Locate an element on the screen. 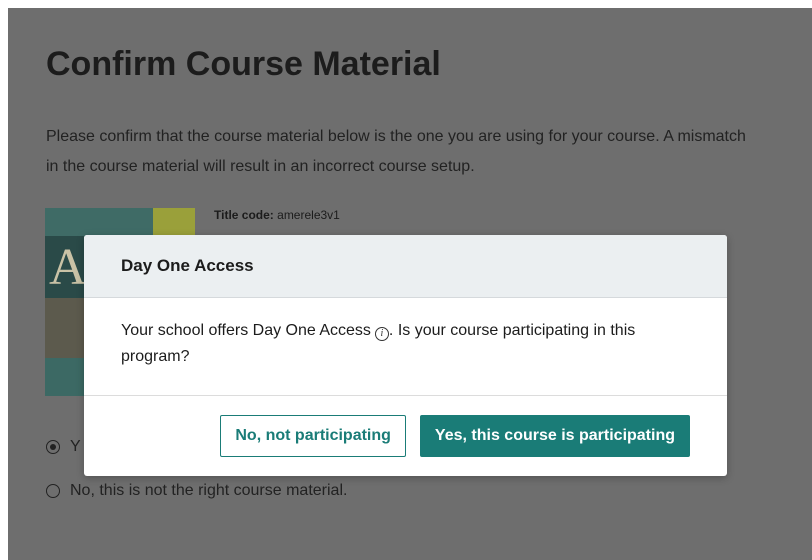  radio-no-button is located at coordinates (53, 491).